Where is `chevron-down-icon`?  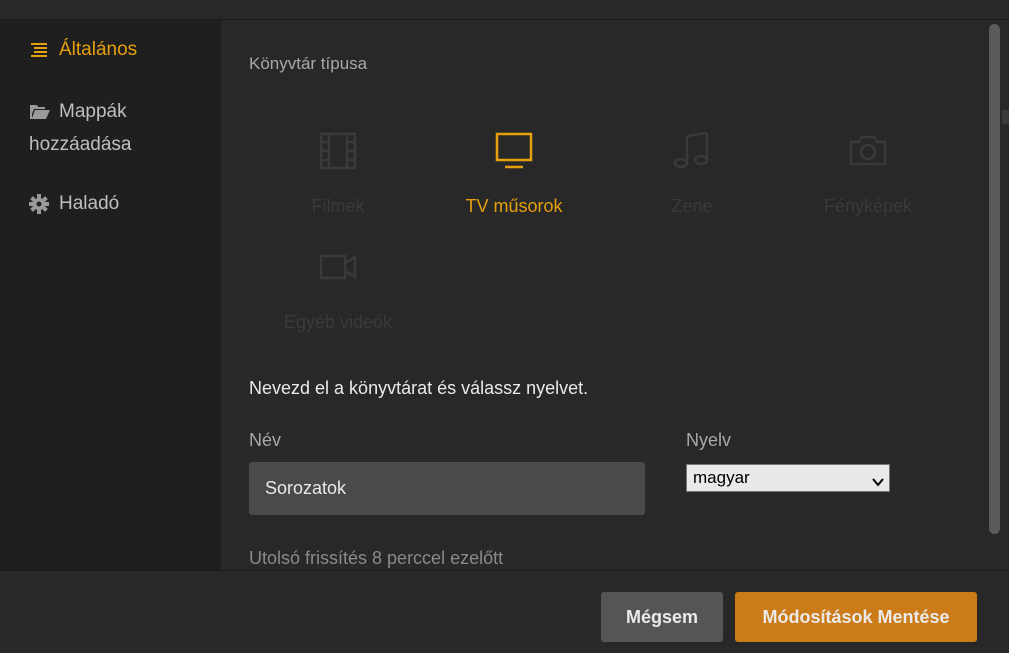 chevron-down-icon is located at coordinates (878, 479).